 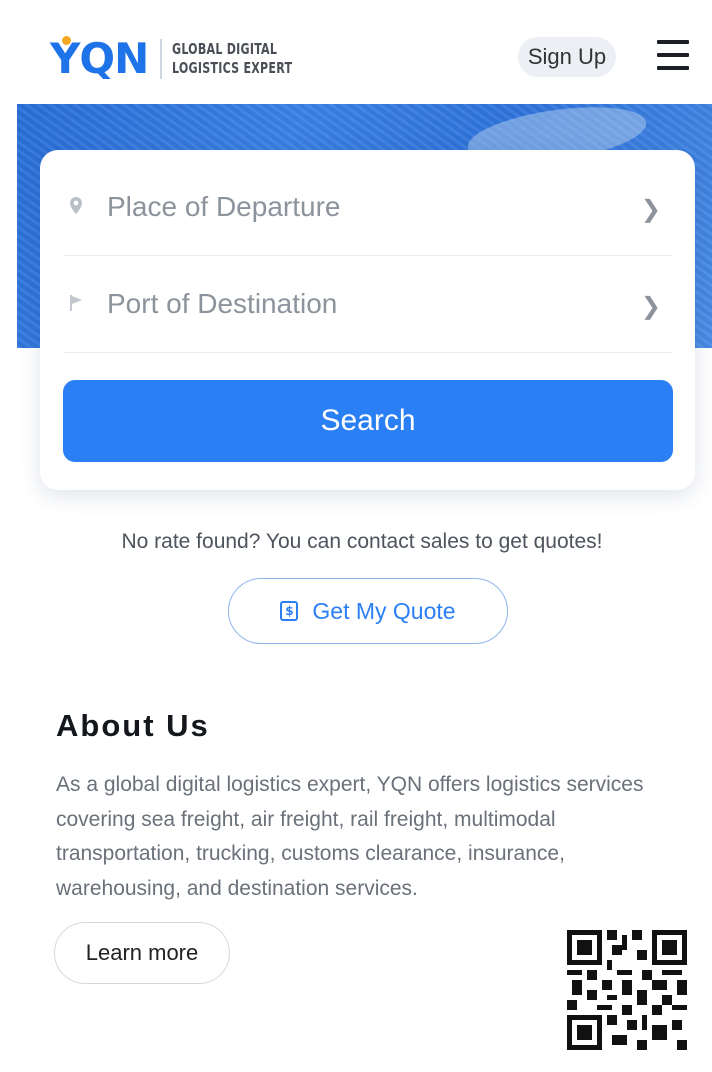 What do you see at coordinates (289, 611) in the screenshot?
I see `quote-dollar-icon: $` at bounding box center [289, 611].